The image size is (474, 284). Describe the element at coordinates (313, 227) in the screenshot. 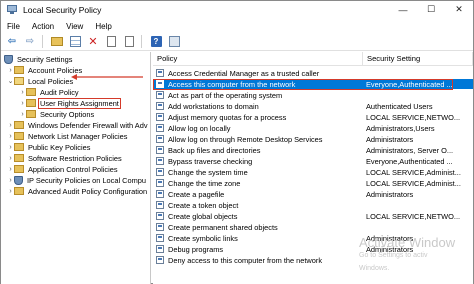

I see `table-row: Create permanent shared objects` at that location.